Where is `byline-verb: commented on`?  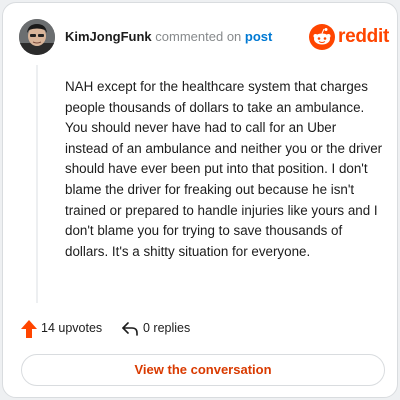
byline-verb: commented on is located at coordinates (198, 36).